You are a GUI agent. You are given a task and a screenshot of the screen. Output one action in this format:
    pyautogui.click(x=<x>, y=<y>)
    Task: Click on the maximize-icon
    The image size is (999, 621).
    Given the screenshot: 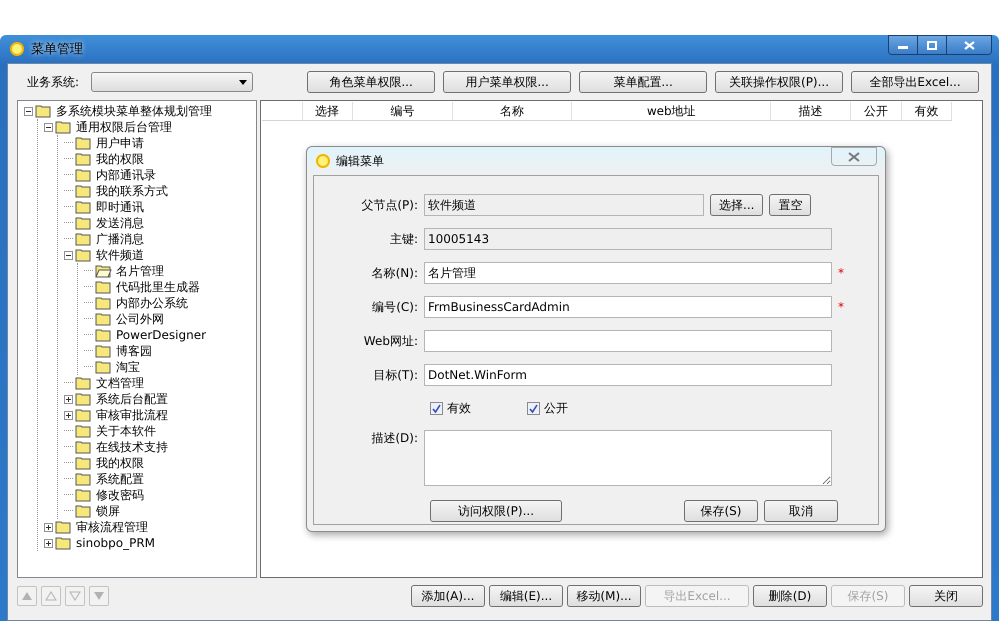 What is the action you would take?
    pyautogui.click(x=932, y=45)
    